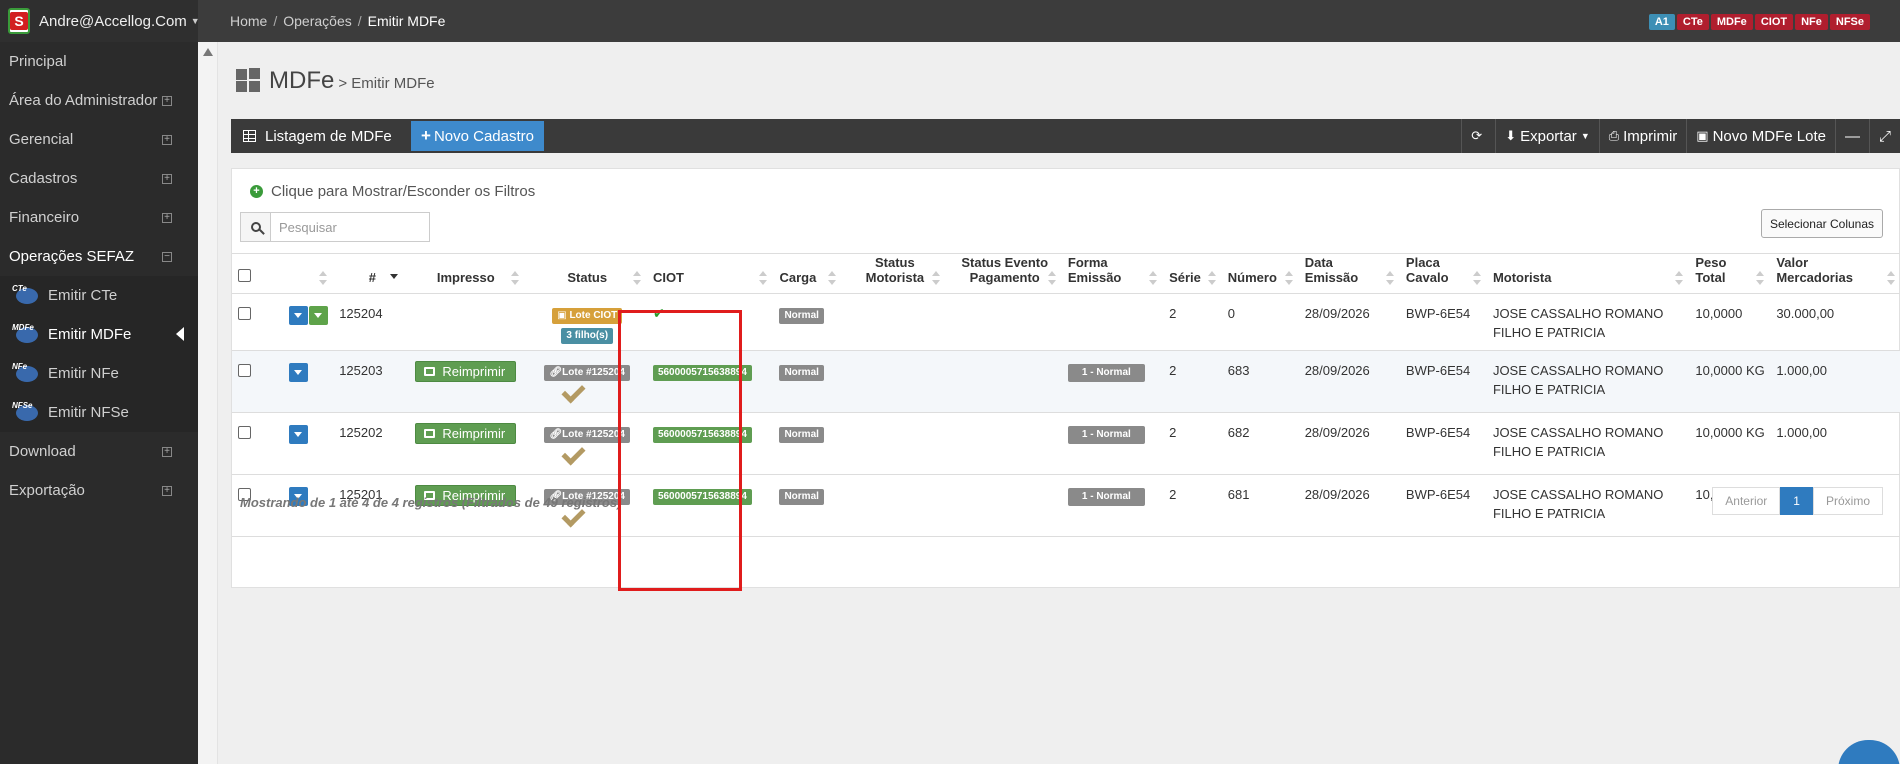 The height and width of the screenshot is (764, 1900). I want to click on col-serie: Série, so click(1192, 273).